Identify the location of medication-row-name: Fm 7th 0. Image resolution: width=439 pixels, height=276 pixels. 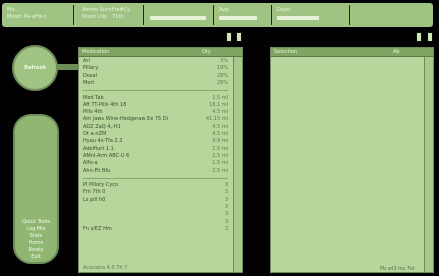
(94, 192).